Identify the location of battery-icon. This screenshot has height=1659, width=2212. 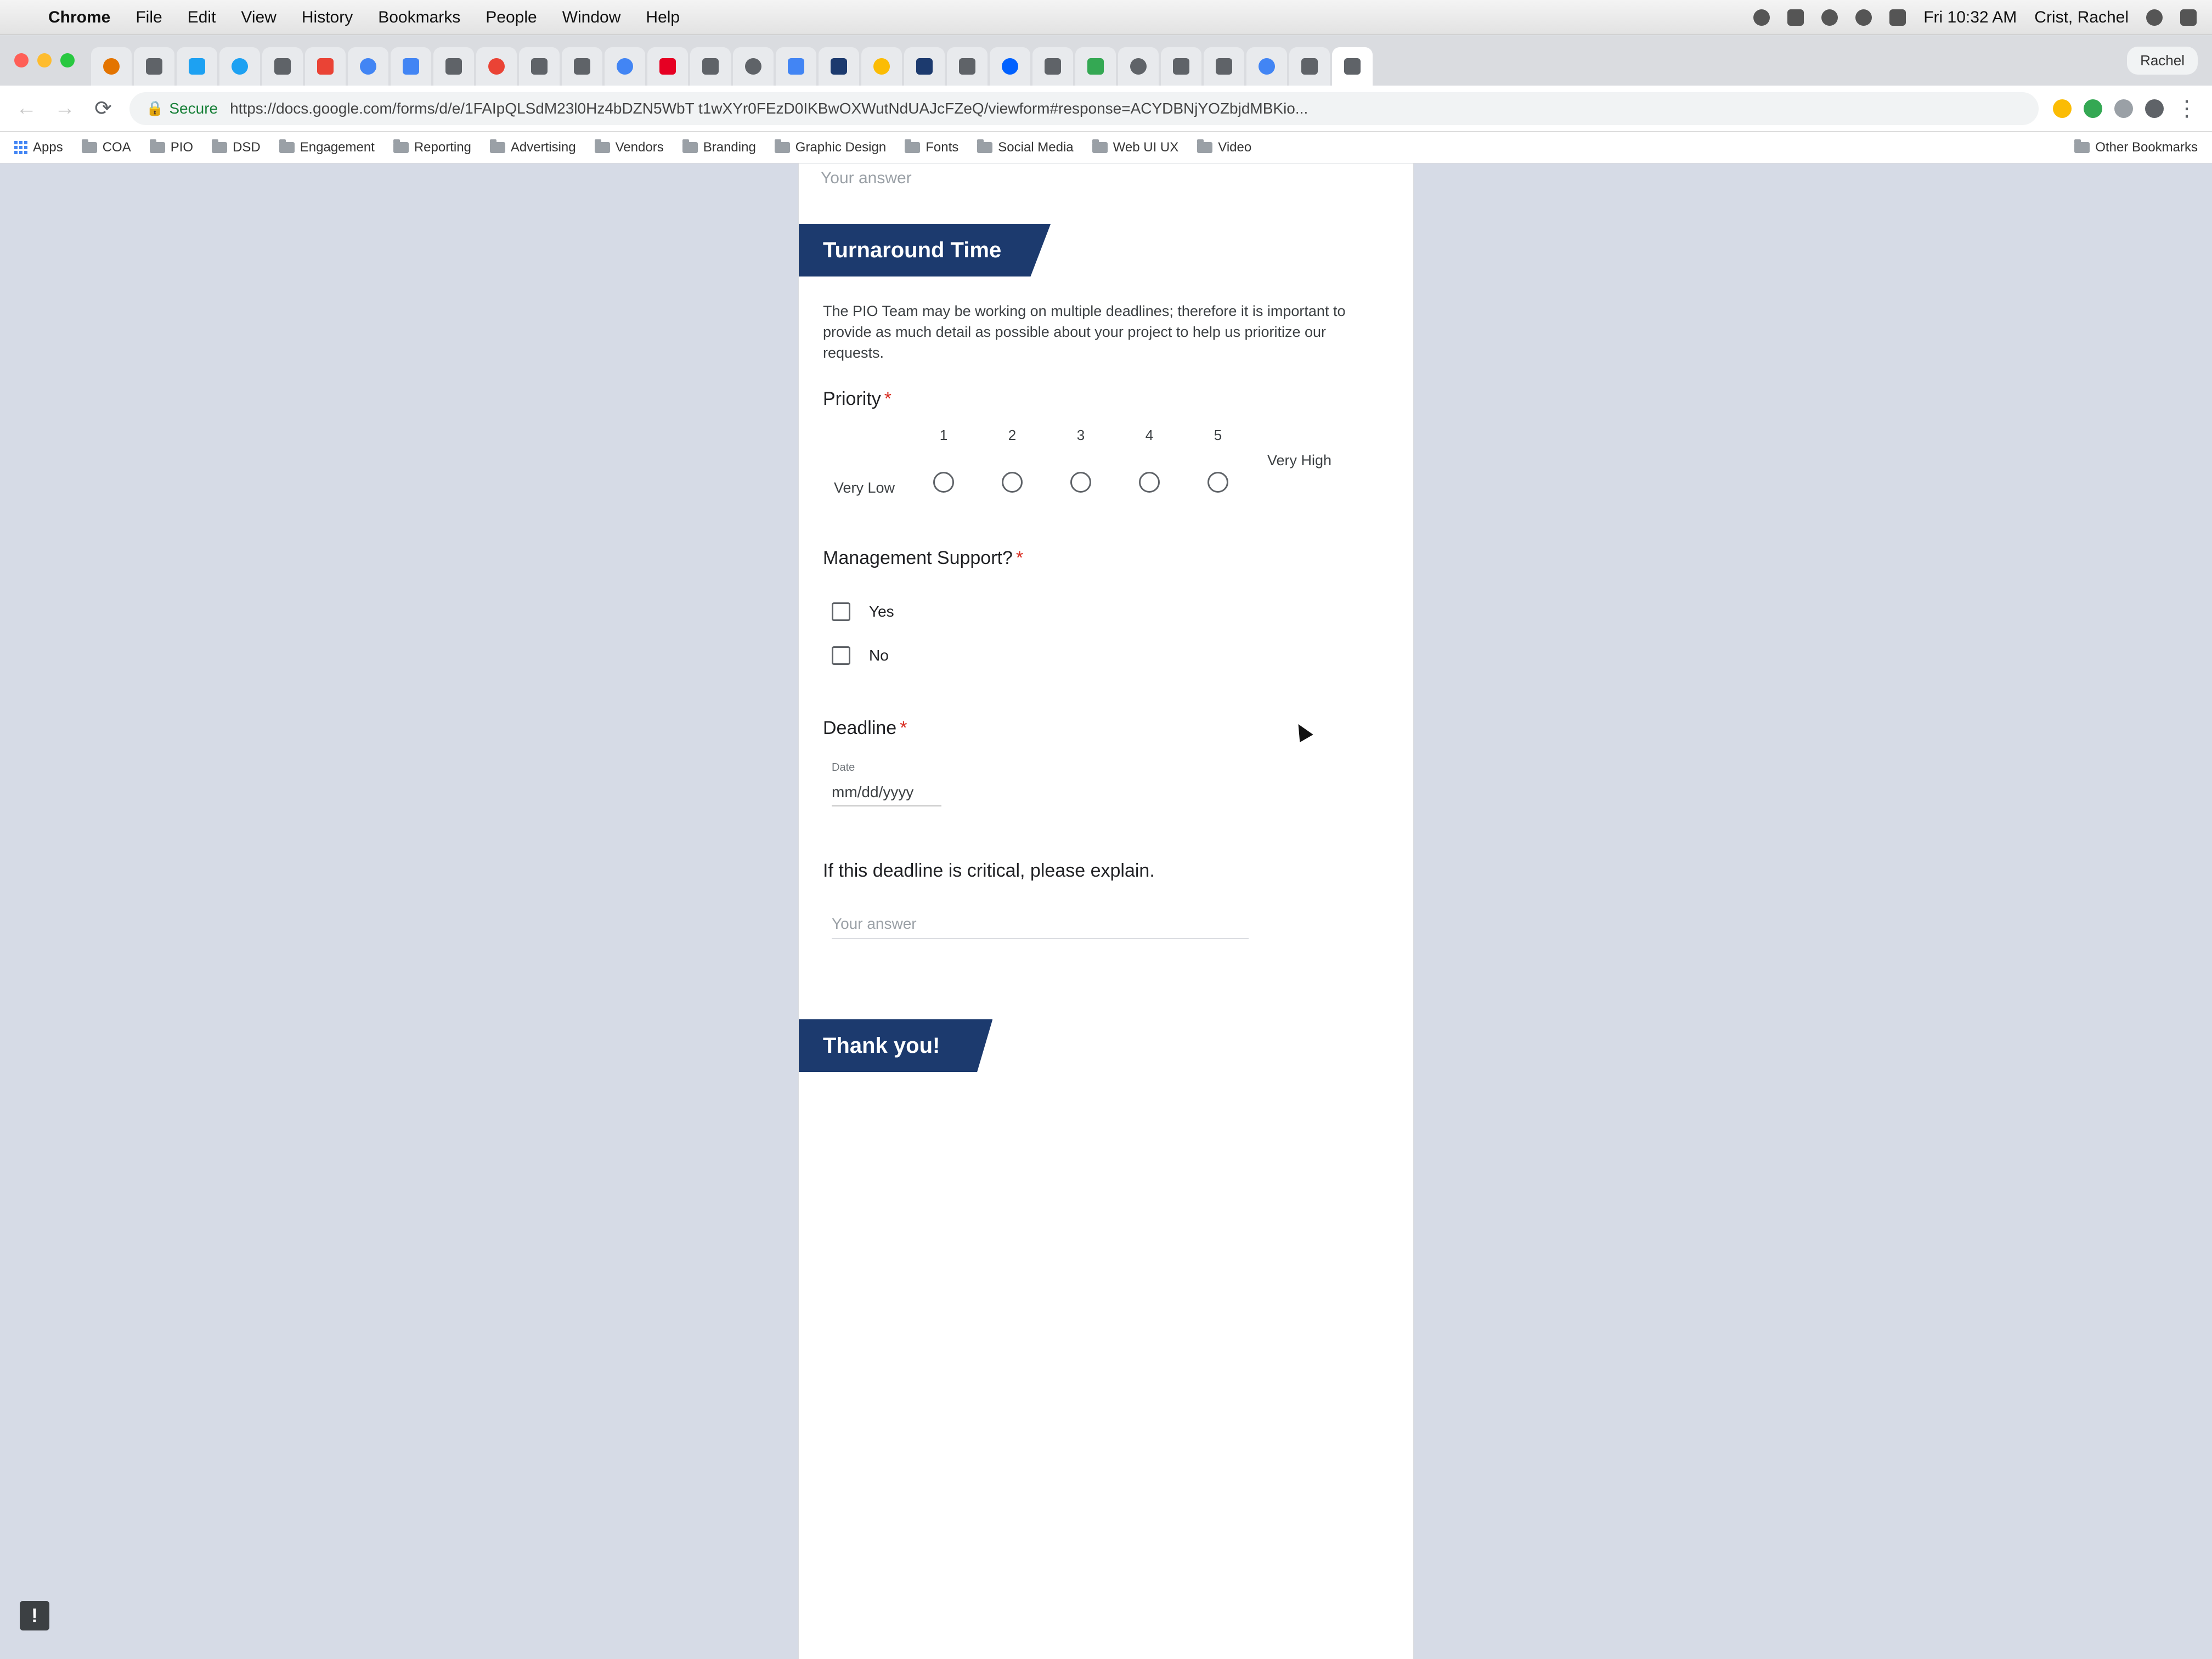
(1898, 17).